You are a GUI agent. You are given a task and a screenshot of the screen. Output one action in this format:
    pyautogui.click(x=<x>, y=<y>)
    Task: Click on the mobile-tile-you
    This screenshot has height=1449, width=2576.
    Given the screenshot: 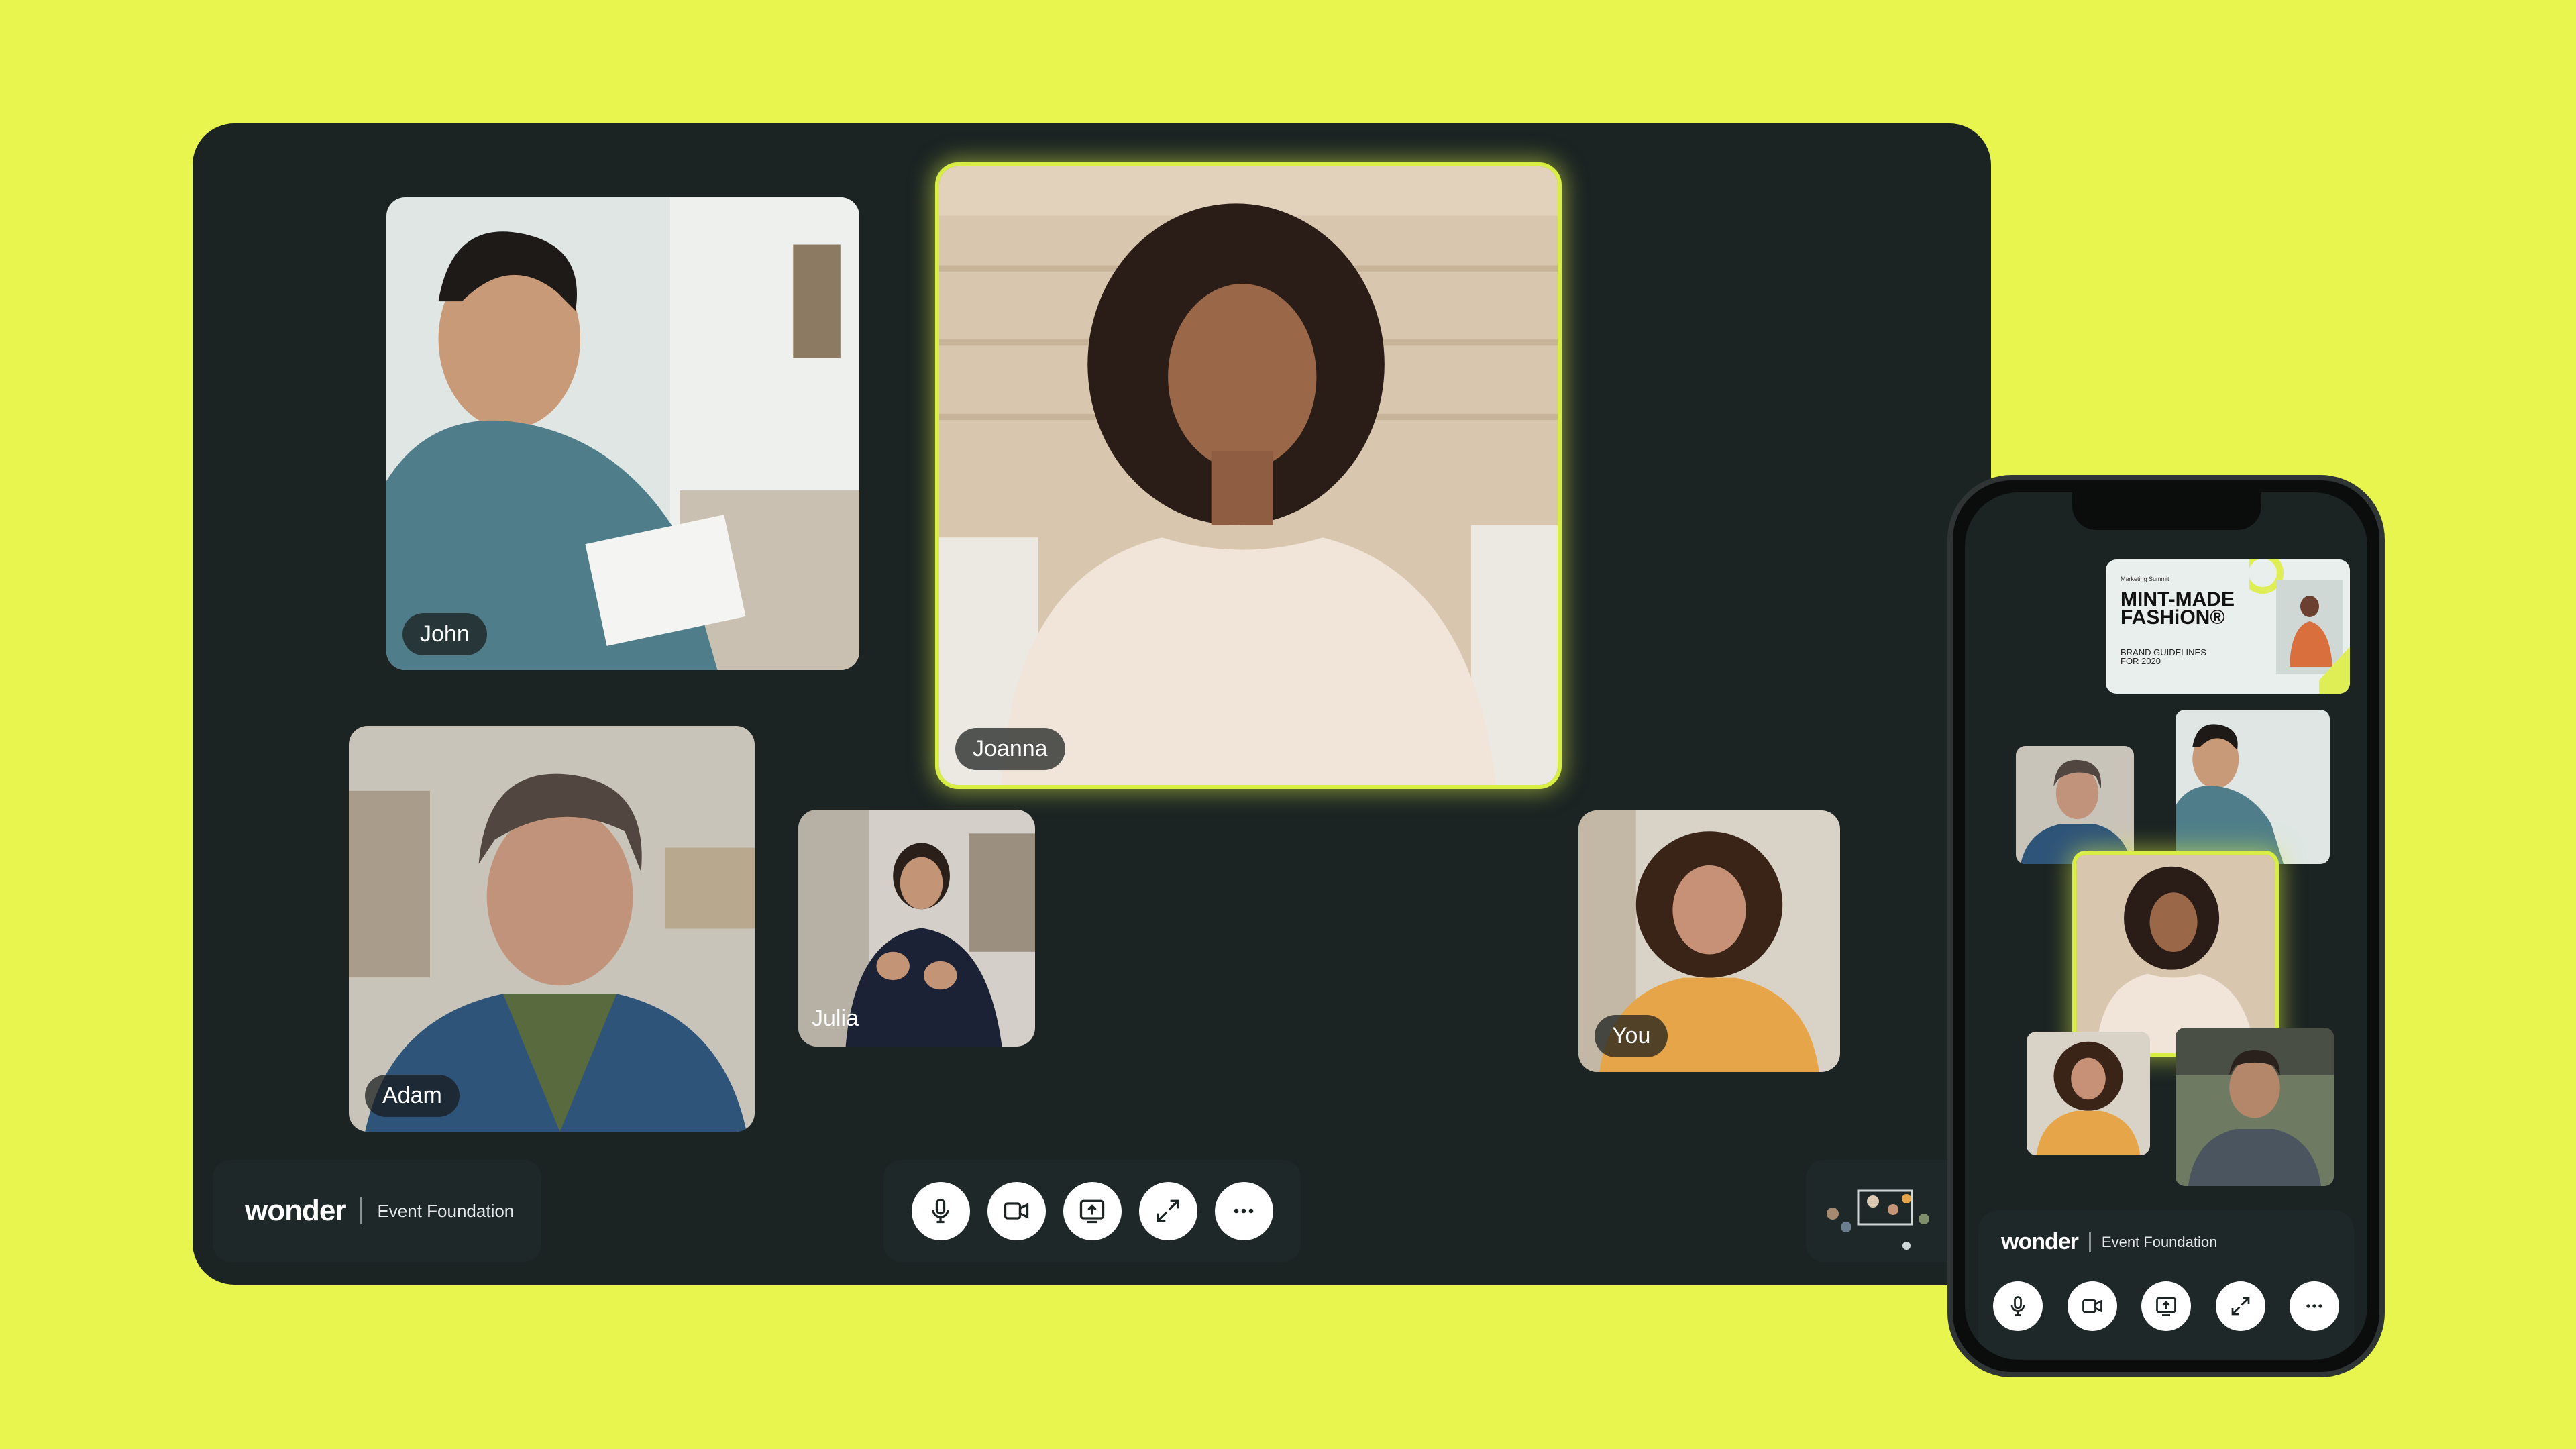 What is the action you would take?
    pyautogui.click(x=2088, y=1093)
    